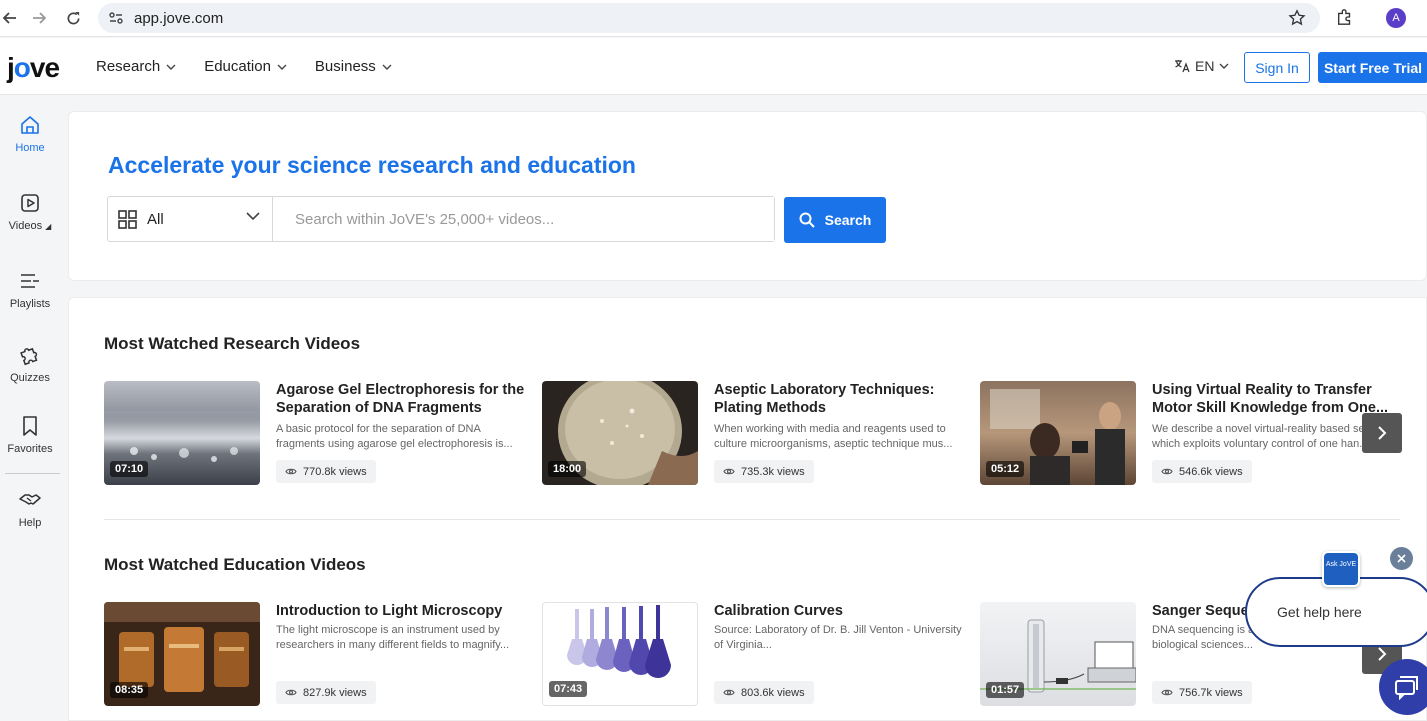 This screenshot has height=721, width=1427. Describe the element at coordinates (1297, 18) in the screenshot. I see `bookmark-star-icon` at that location.